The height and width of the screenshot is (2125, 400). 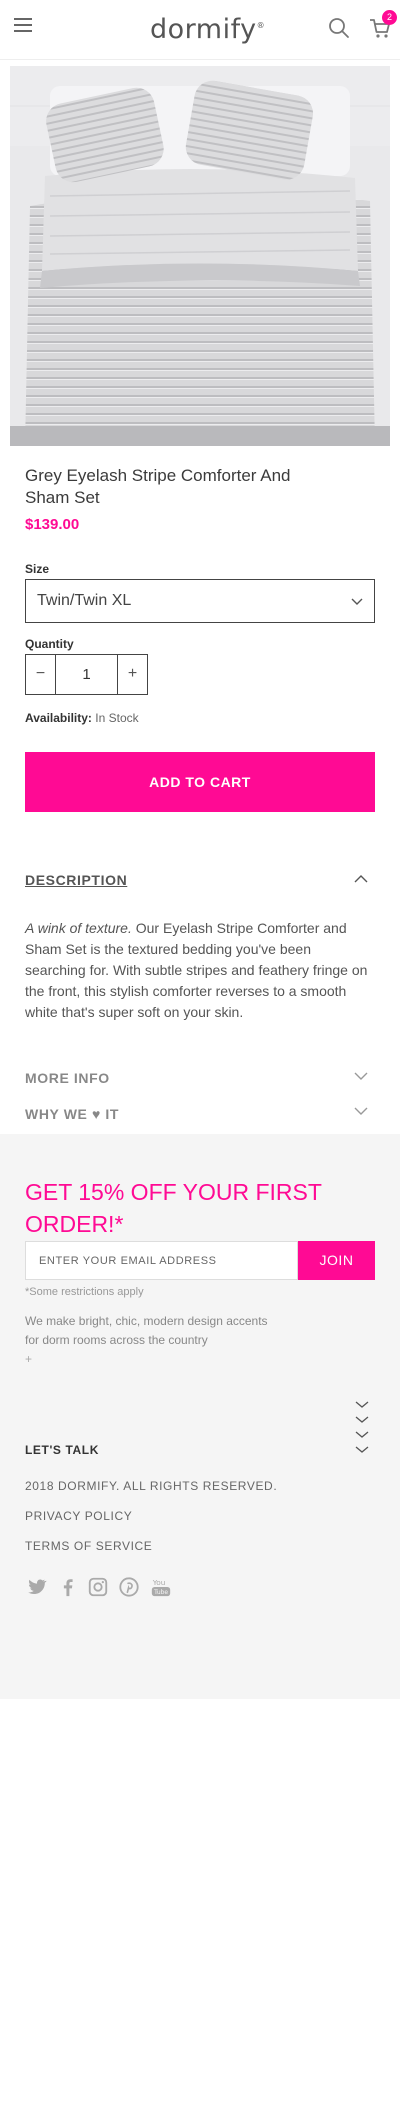 What do you see at coordinates (203, 29) in the screenshot?
I see `logo-text: dormify` at bounding box center [203, 29].